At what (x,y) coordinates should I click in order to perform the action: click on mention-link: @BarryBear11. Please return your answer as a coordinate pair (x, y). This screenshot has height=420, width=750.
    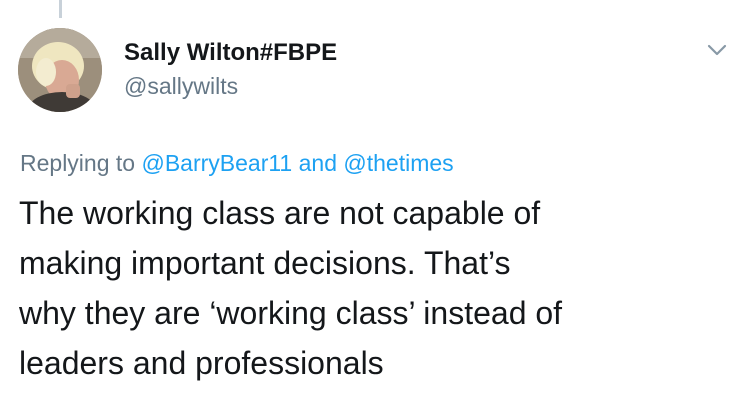
    Looking at the image, I should click on (216, 163).